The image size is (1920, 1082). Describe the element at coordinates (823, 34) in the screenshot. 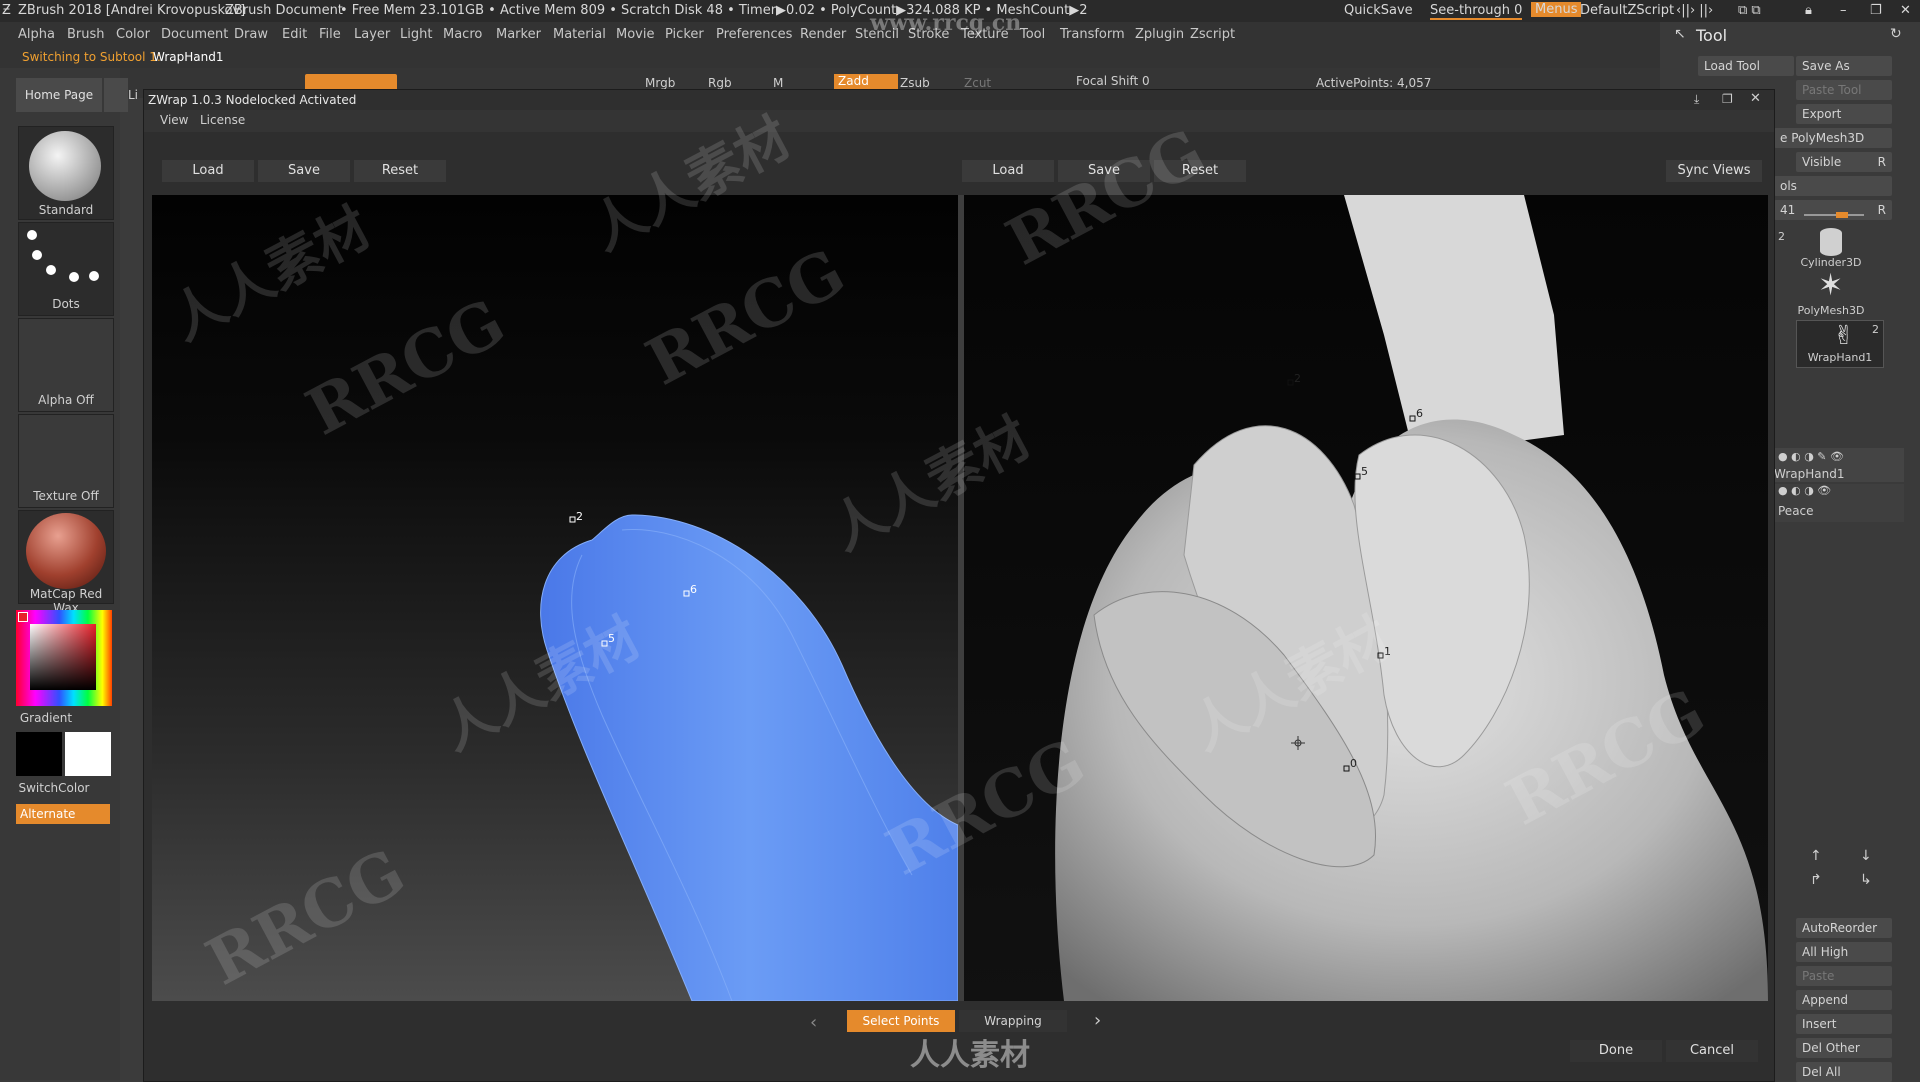

I see `menu-render: Render` at that location.